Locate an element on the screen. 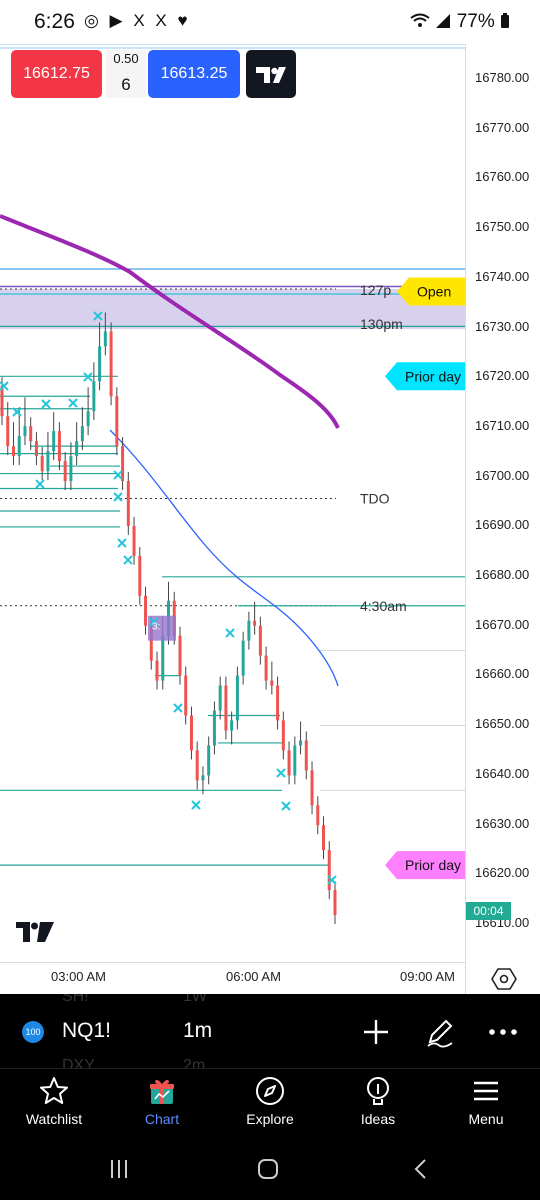 The width and height of the screenshot is (540, 1200). wifi-icon is located at coordinates (420, 20).